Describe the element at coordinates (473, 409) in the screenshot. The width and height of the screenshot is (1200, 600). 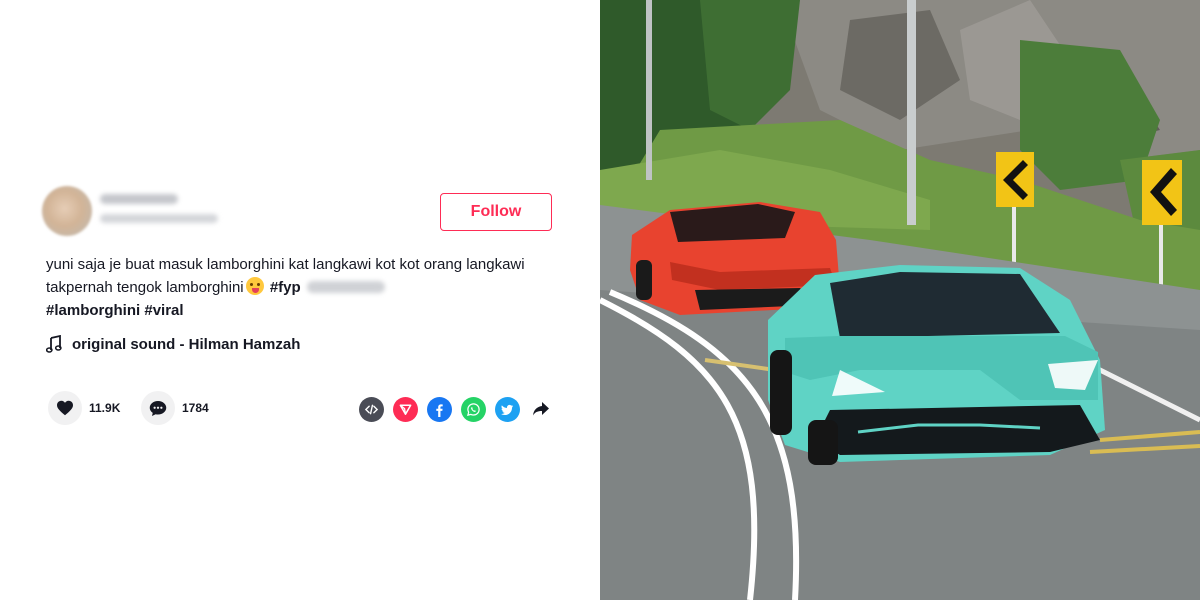
I see `whatsapp-icon` at that location.